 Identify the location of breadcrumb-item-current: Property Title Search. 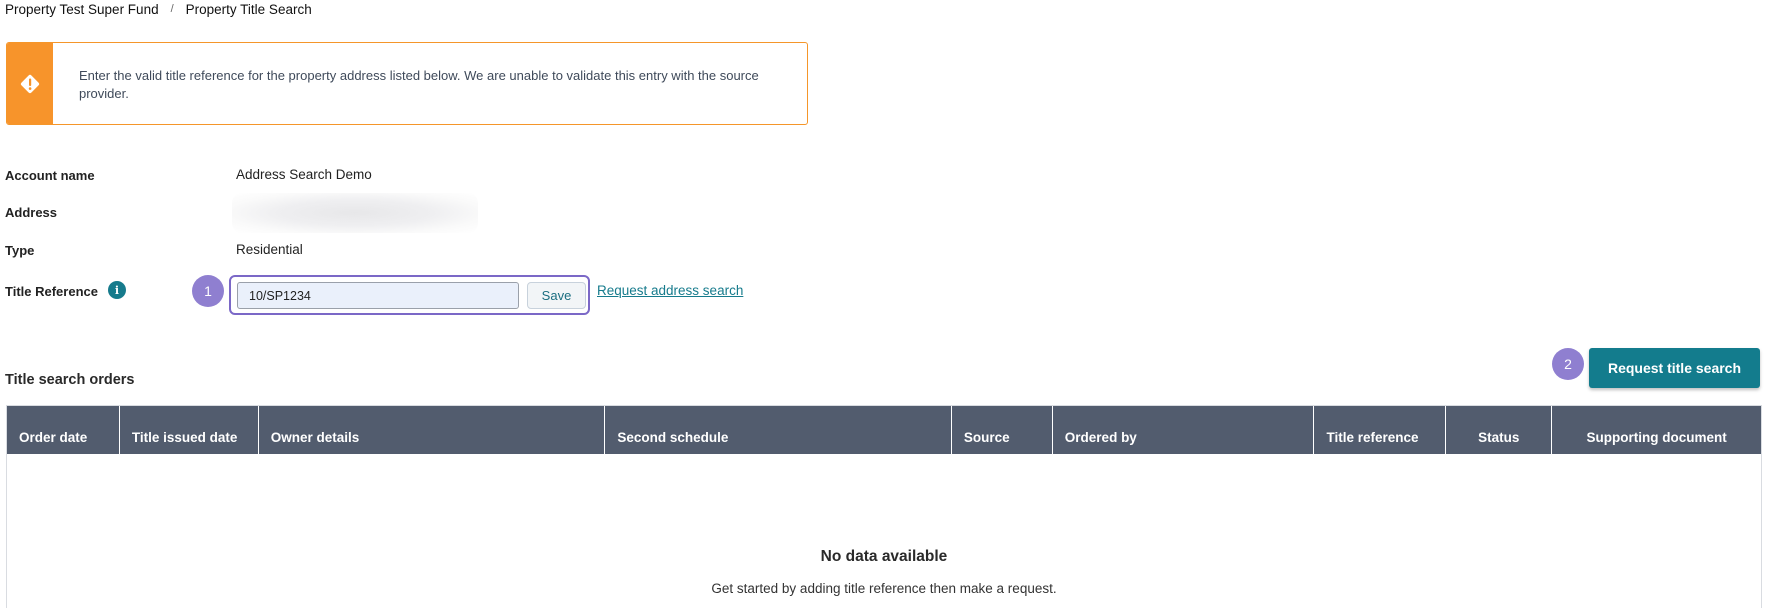
(248, 9).